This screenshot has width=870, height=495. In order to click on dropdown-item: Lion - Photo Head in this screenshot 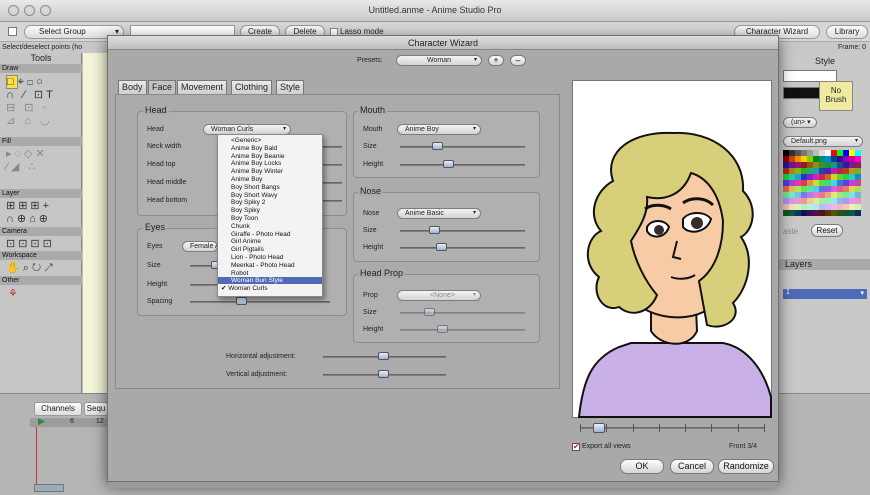, I will do `click(270, 257)`.